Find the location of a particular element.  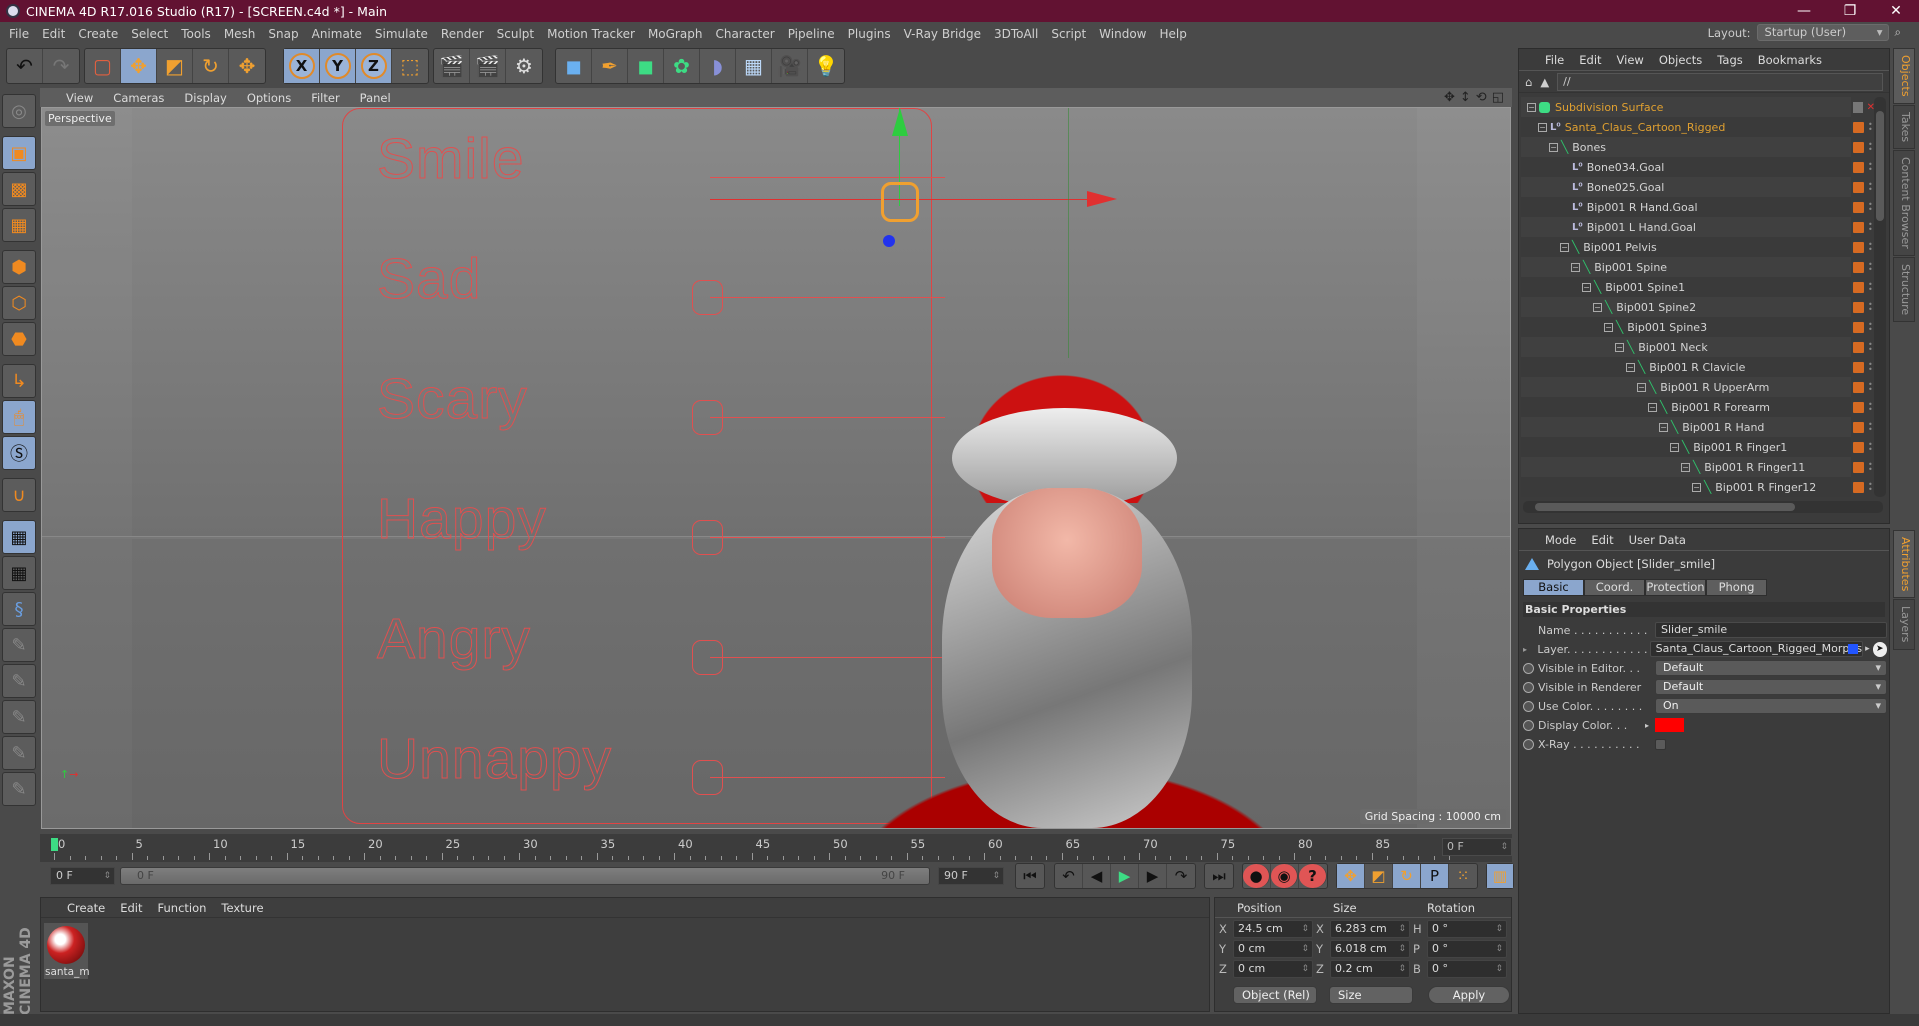

layer-field: Santa_Claus_Cartoon_Rigged_Morphs is located at coordinates (1756, 649).